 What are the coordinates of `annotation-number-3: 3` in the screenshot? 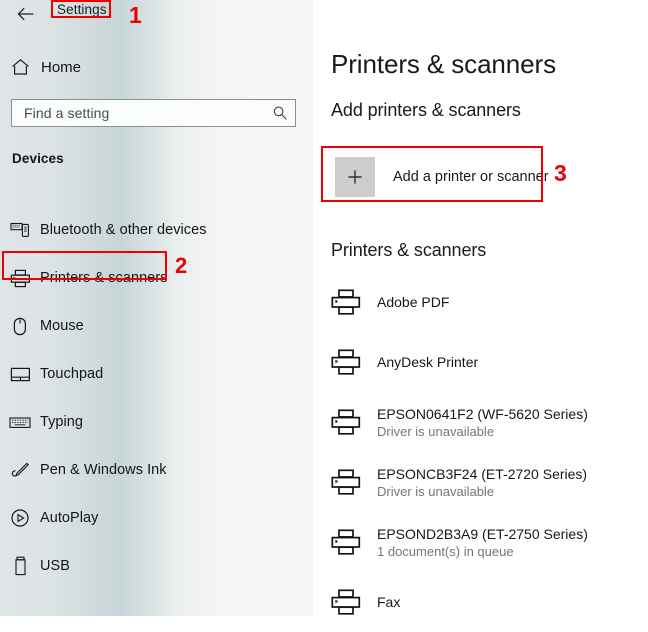 It's located at (560, 173).